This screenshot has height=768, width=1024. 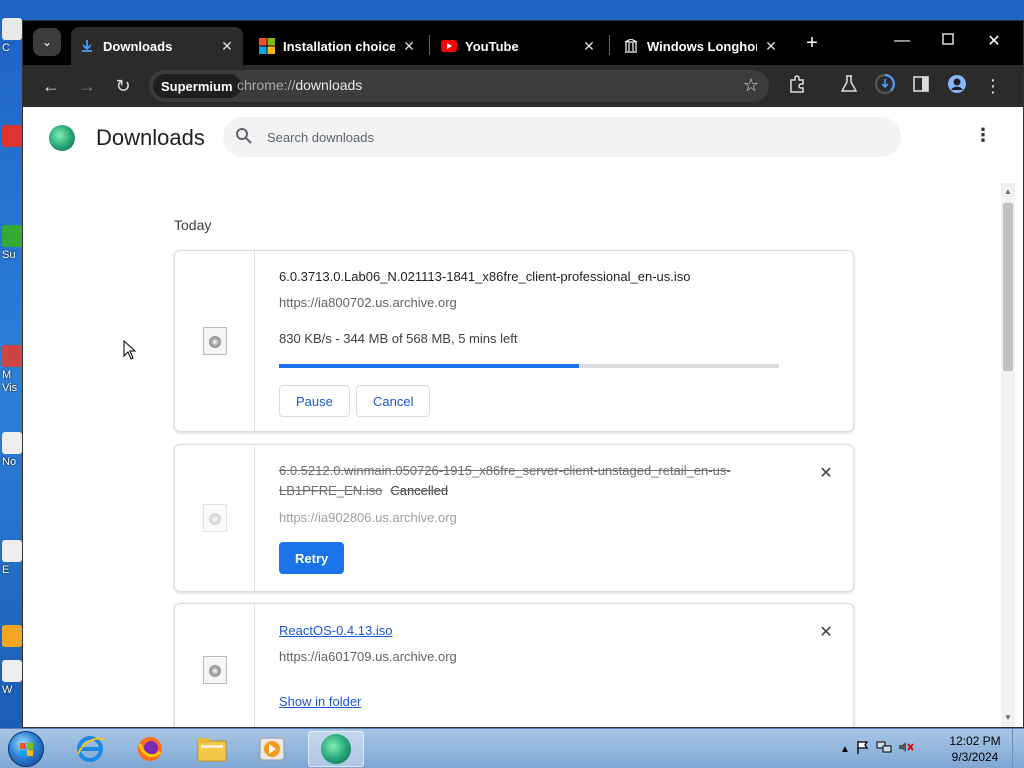 I want to click on tab-title: Windows Longhorn, so click(x=702, y=46).